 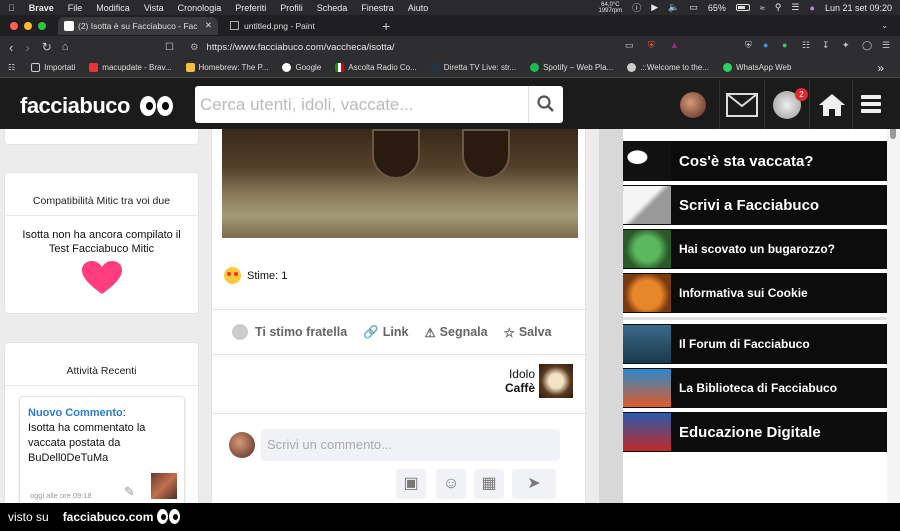 What do you see at coordinates (47, 47) in the screenshot?
I see `reload-icon: ↻` at bounding box center [47, 47].